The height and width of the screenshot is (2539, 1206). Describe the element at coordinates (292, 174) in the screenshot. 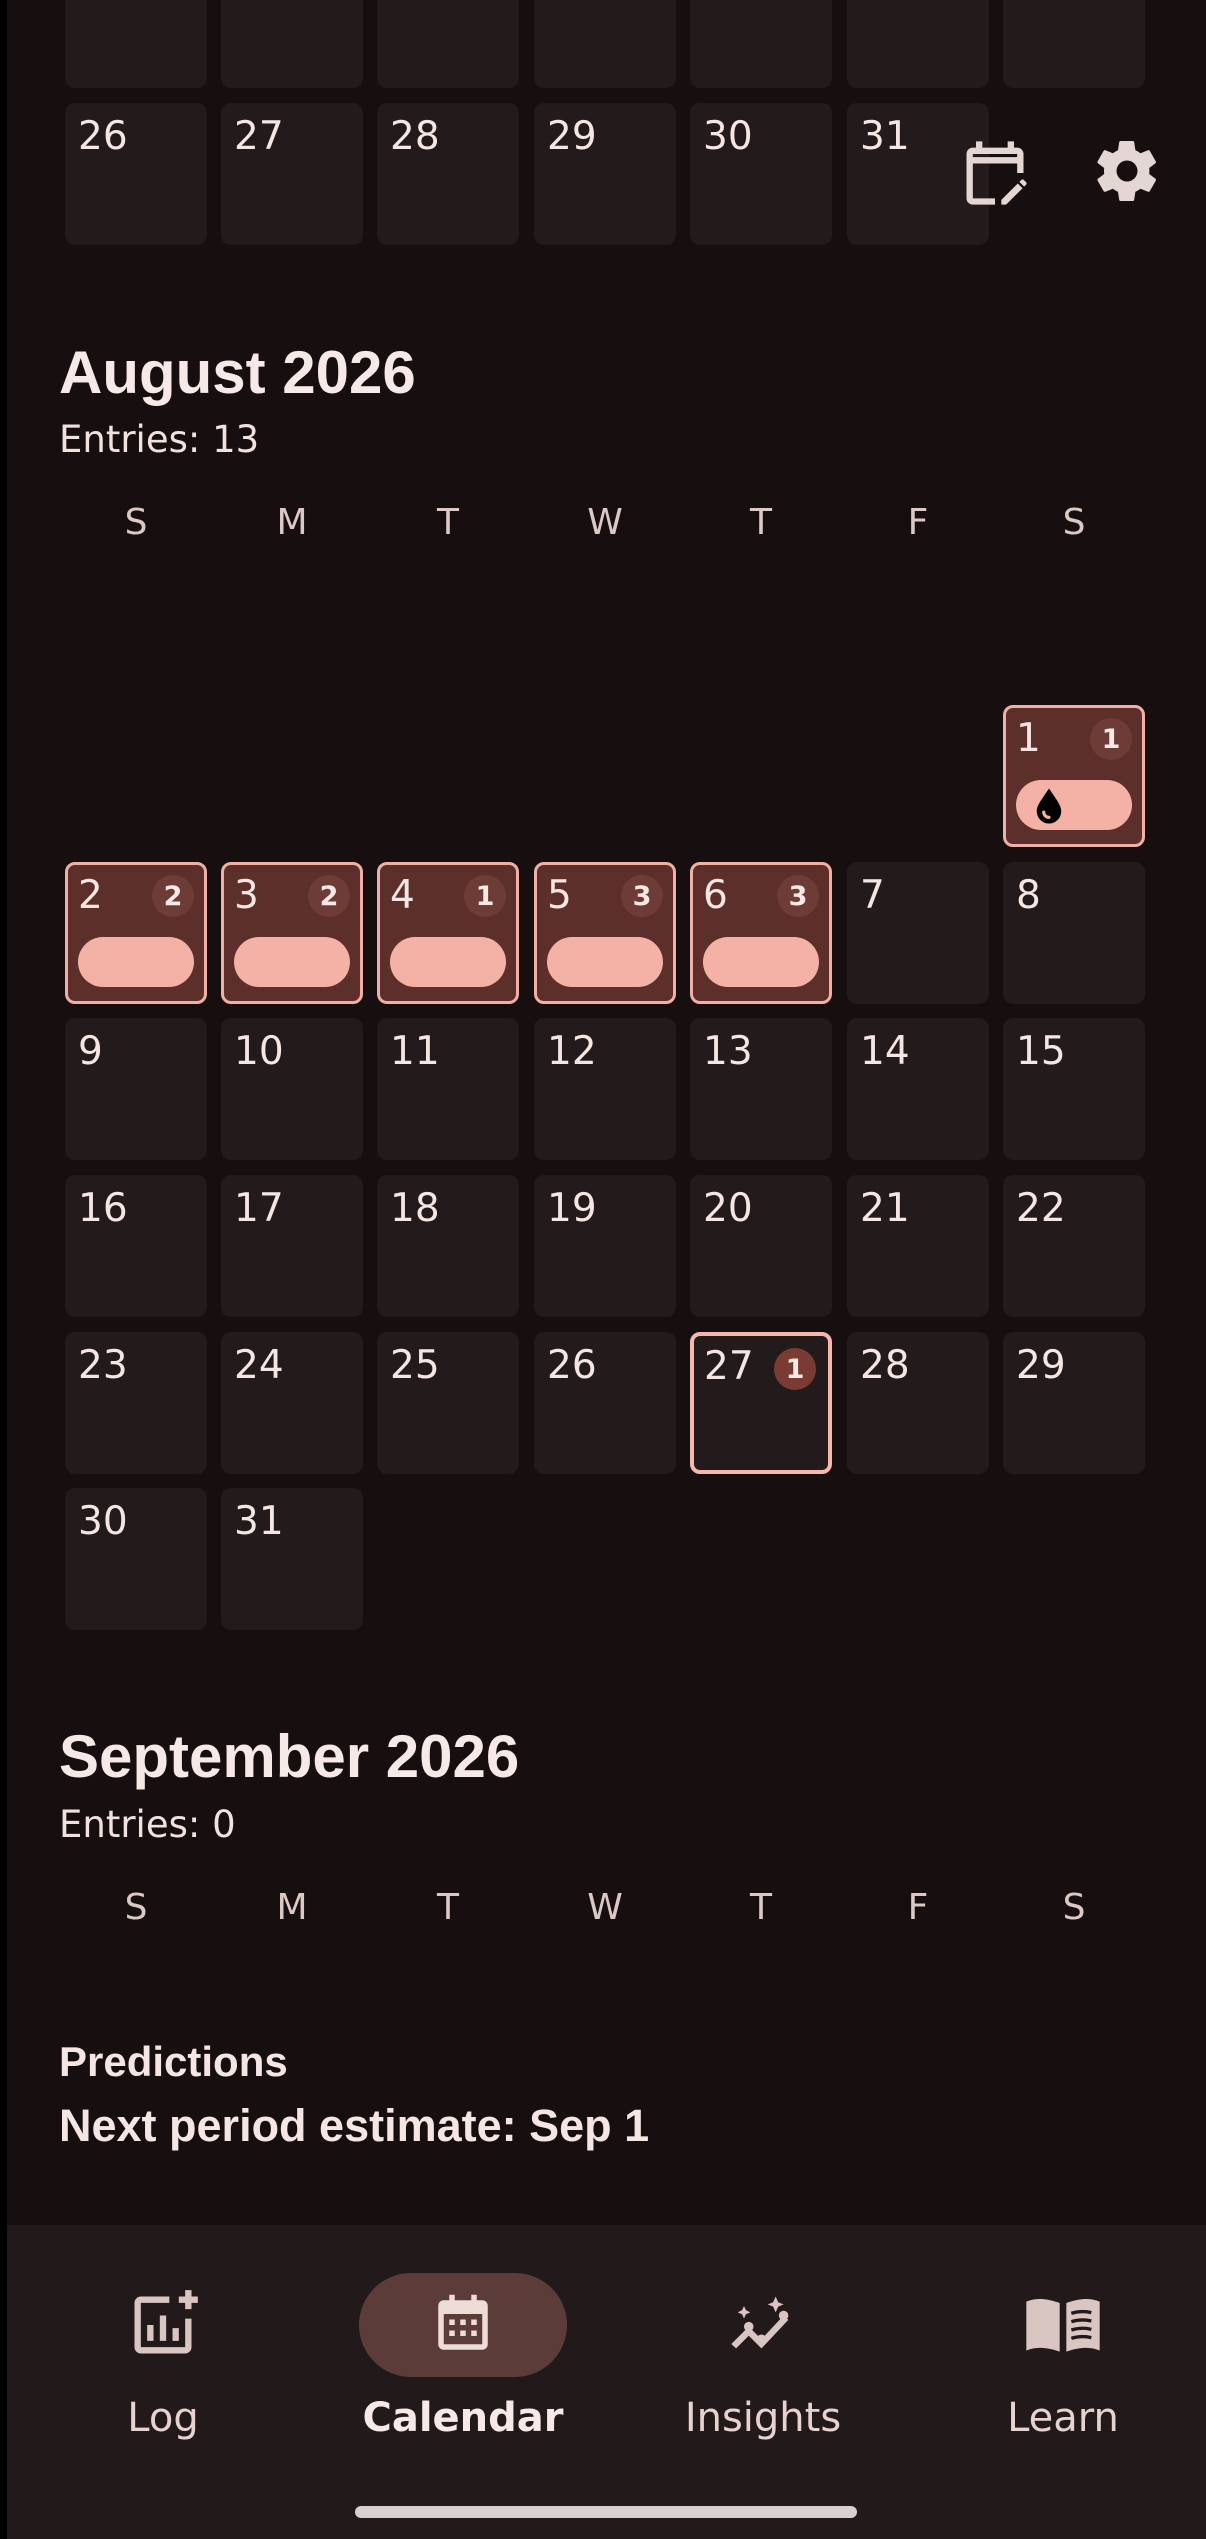

I see `calendar-day-cell: 27` at that location.